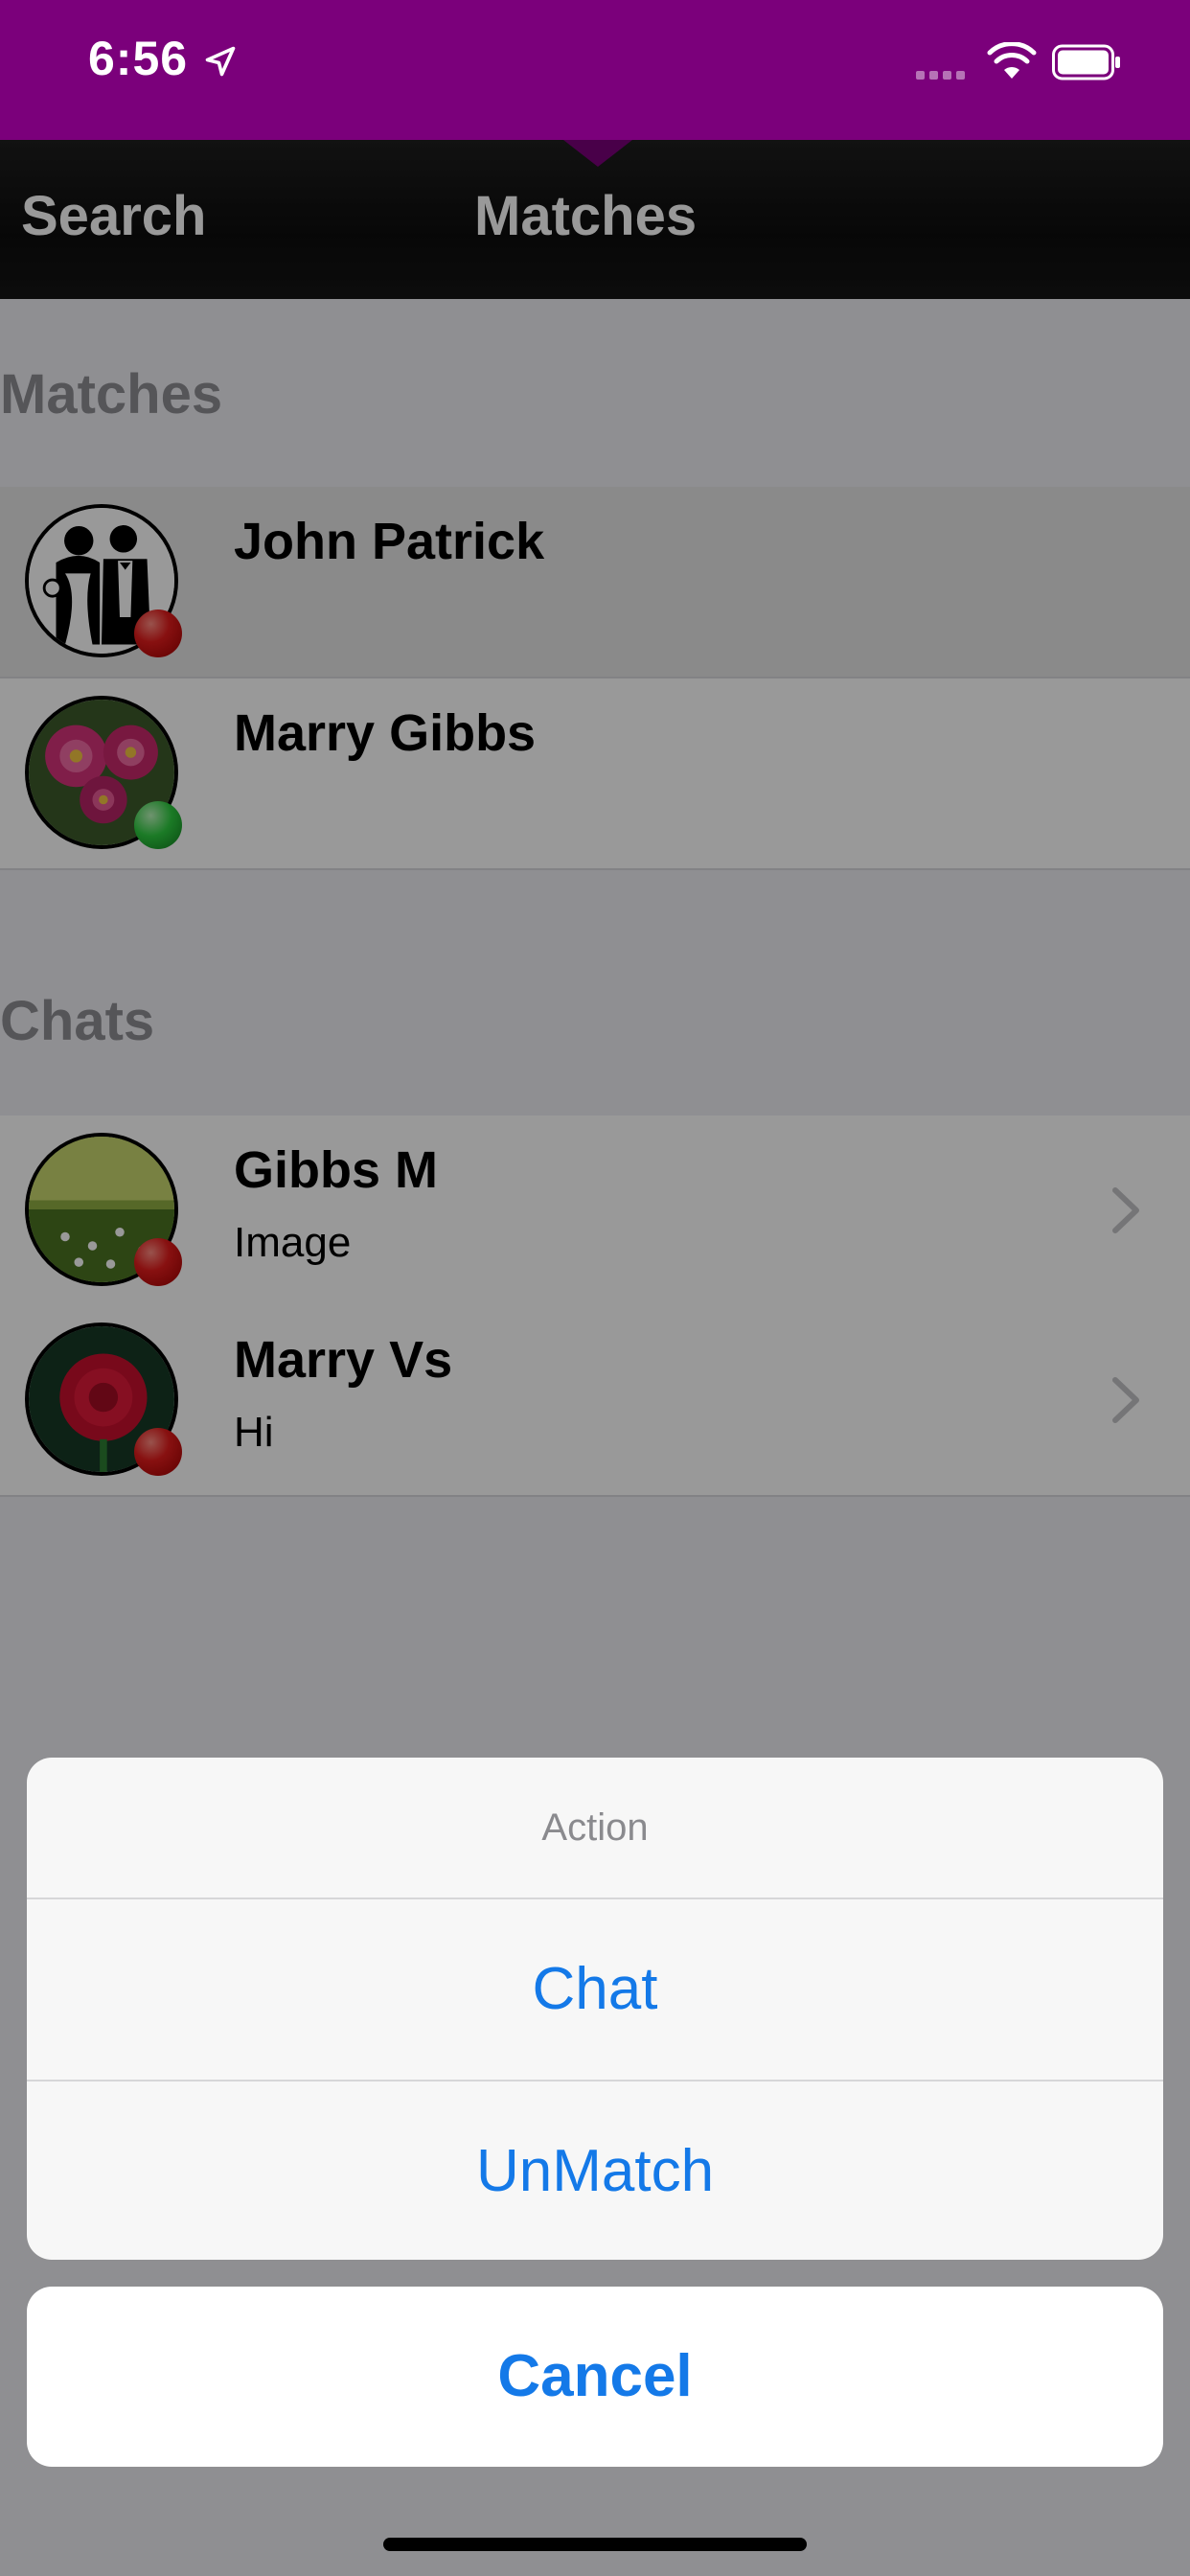 This screenshot has width=1190, height=2576. What do you see at coordinates (944, 73) in the screenshot?
I see `cellular-signal-icon` at bounding box center [944, 73].